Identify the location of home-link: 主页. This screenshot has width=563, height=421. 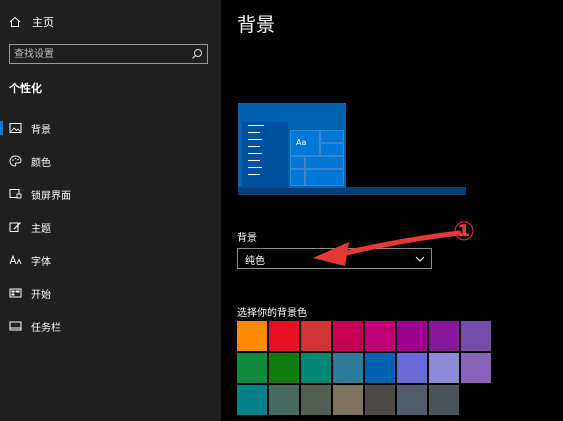
(31, 22).